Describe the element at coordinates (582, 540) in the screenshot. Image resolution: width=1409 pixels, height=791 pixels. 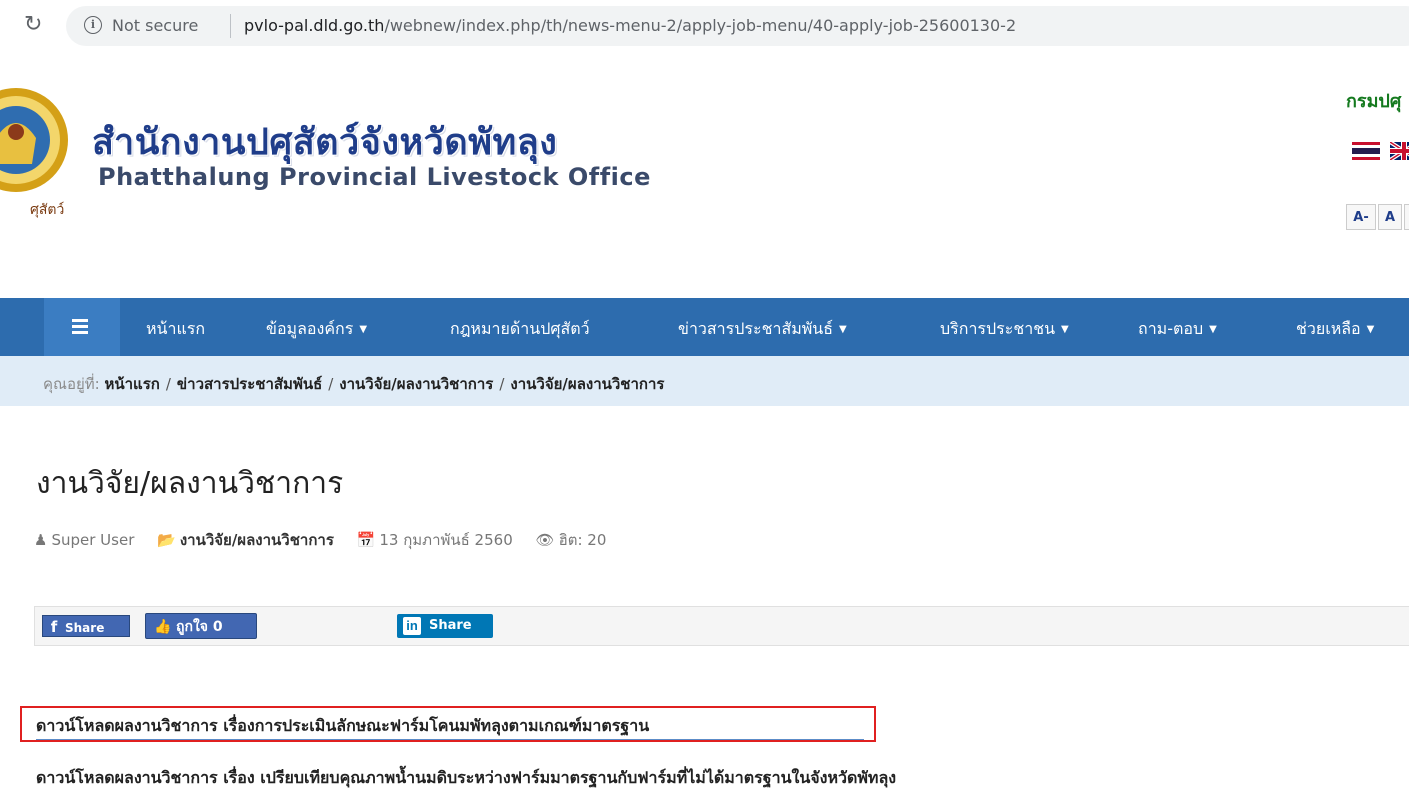
I see `article-hits: ฮิต: 20` at that location.